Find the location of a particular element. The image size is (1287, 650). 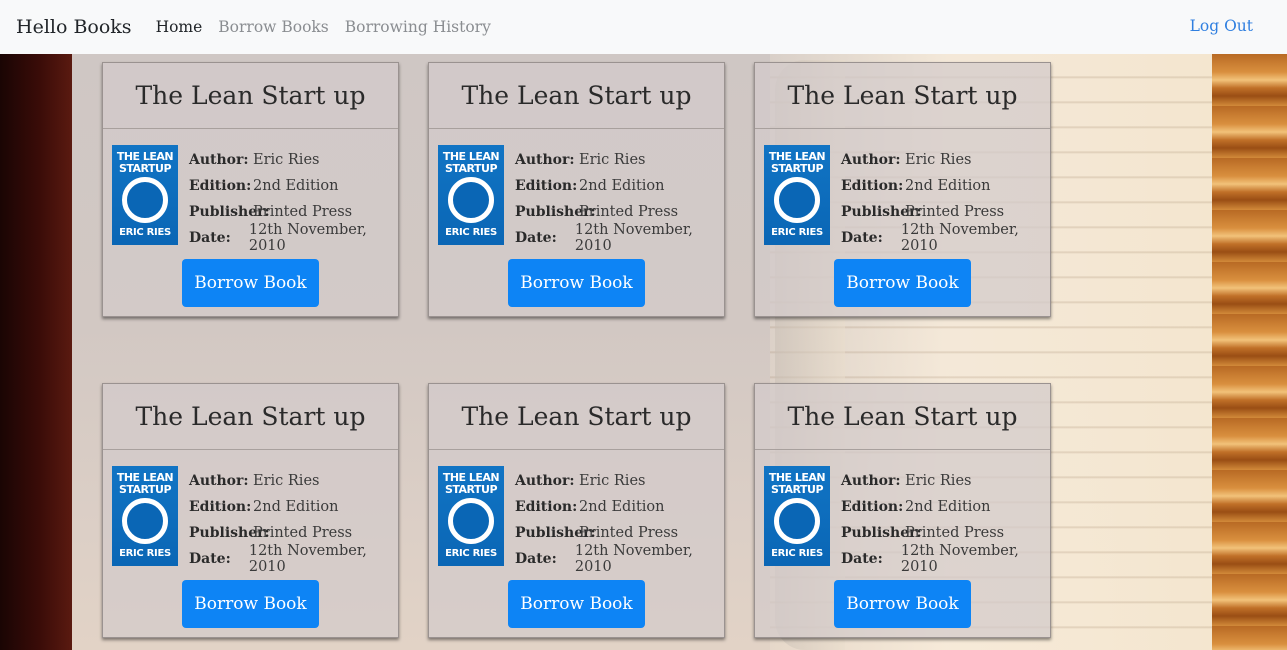

background-right-books is located at coordinates (1249, 352).